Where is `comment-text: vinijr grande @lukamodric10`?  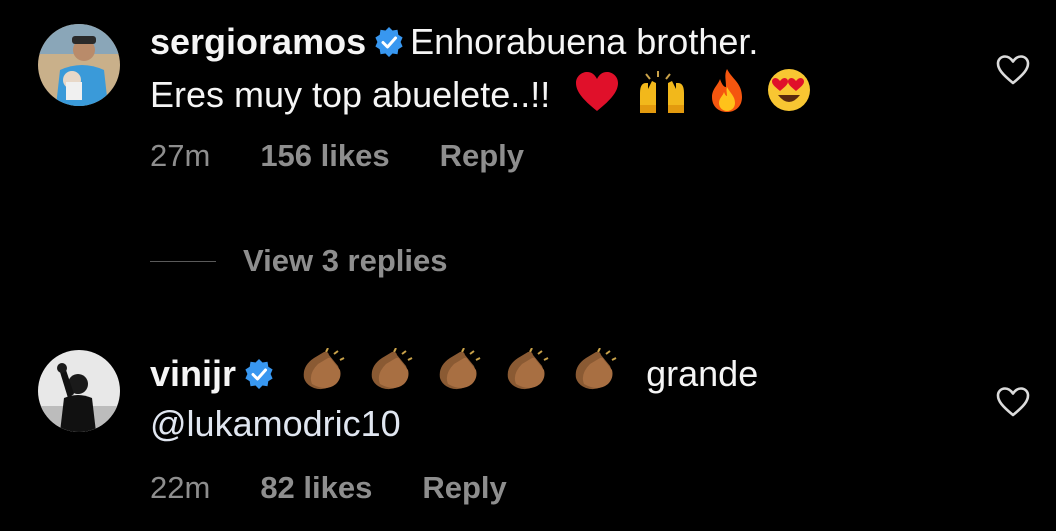
comment-text: vinijr grande @lukamodric10 is located at coordinates (560, 396).